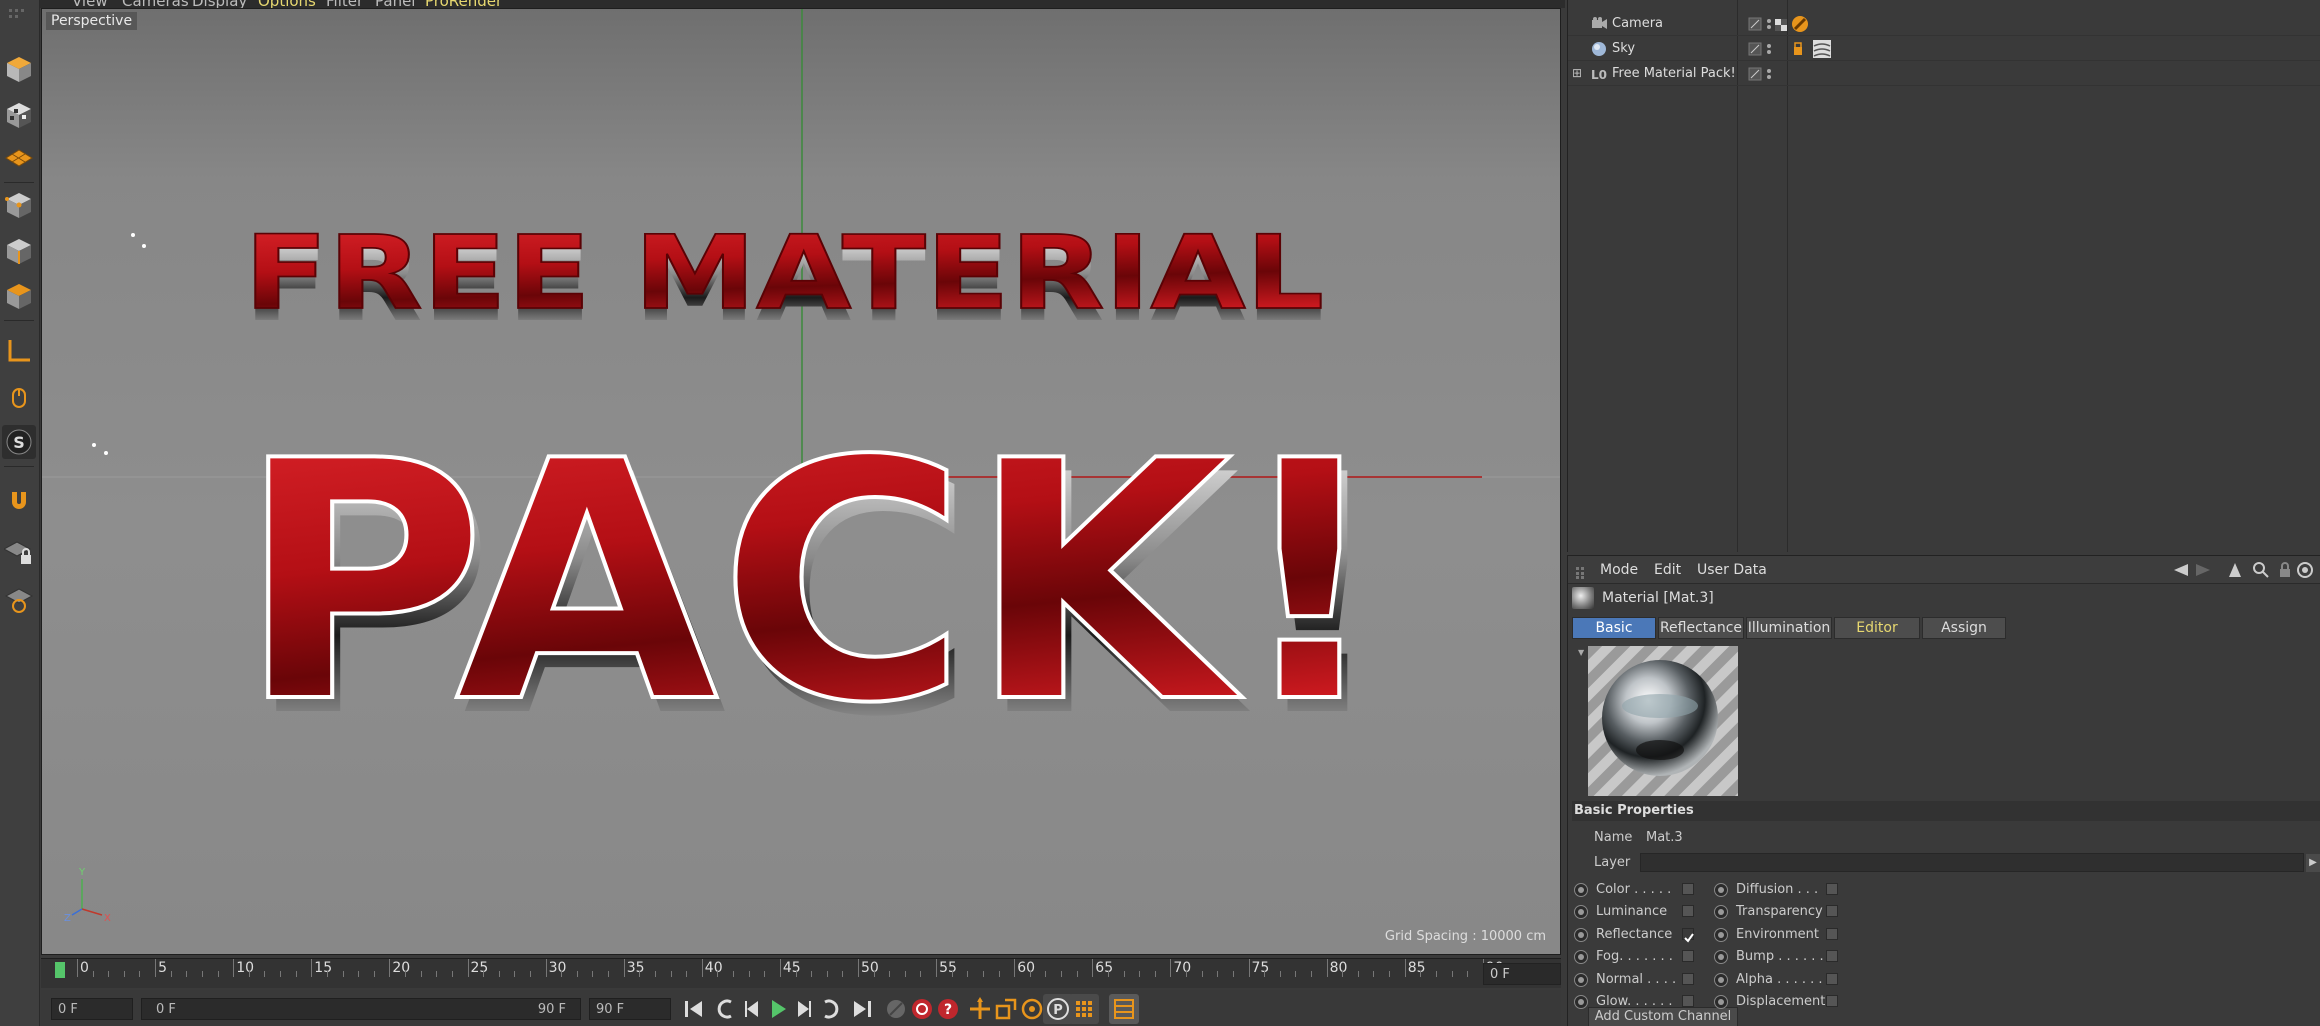 The width and height of the screenshot is (2320, 1026). I want to click on checker-tag-icon, so click(1781, 24).